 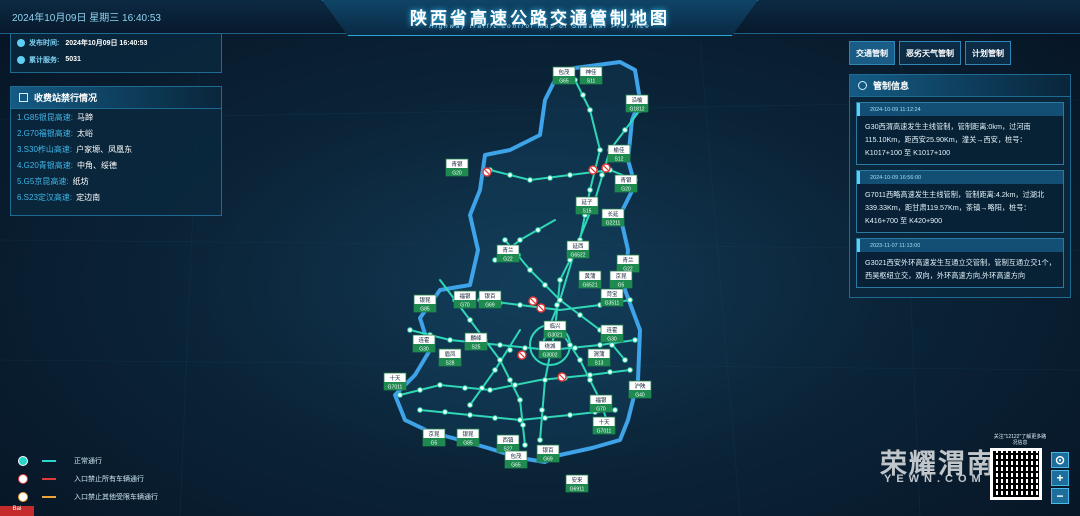 What do you see at coordinates (1060, 460) in the screenshot?
I see `locate-button: ⊙` at bounding box center [1060, 460].